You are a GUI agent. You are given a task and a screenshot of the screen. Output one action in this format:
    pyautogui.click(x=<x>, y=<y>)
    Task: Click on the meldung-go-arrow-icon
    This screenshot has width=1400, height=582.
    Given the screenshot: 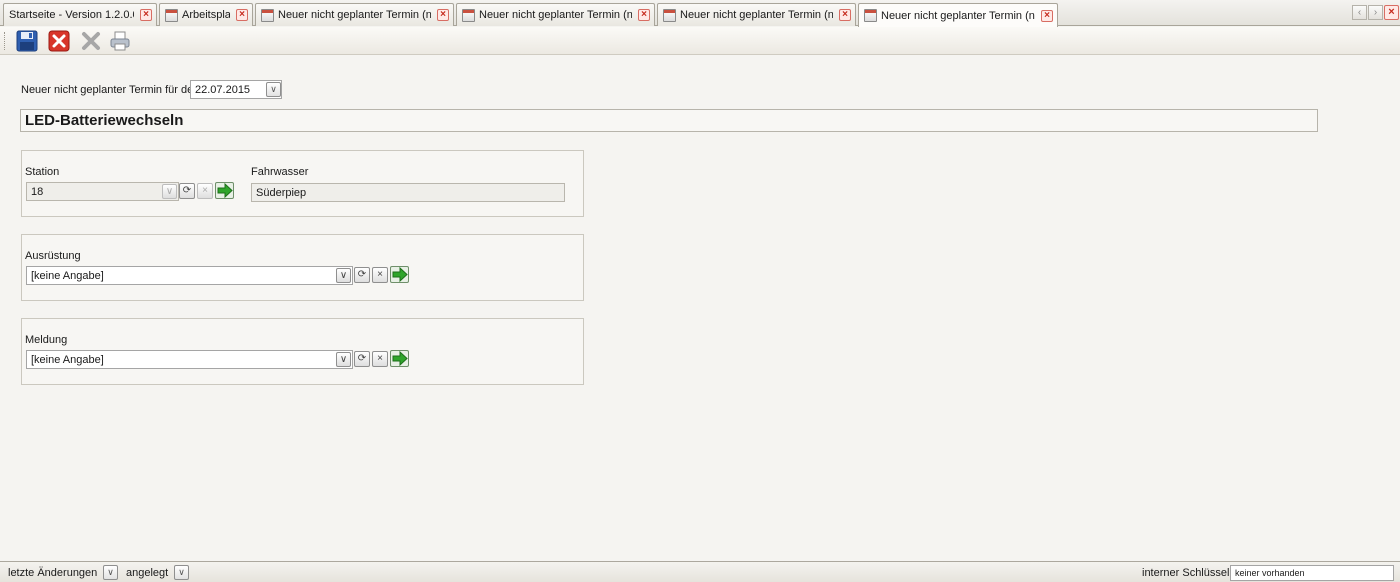 What is the action you would take?
    pyautogui.click(x=399, y=358)
    